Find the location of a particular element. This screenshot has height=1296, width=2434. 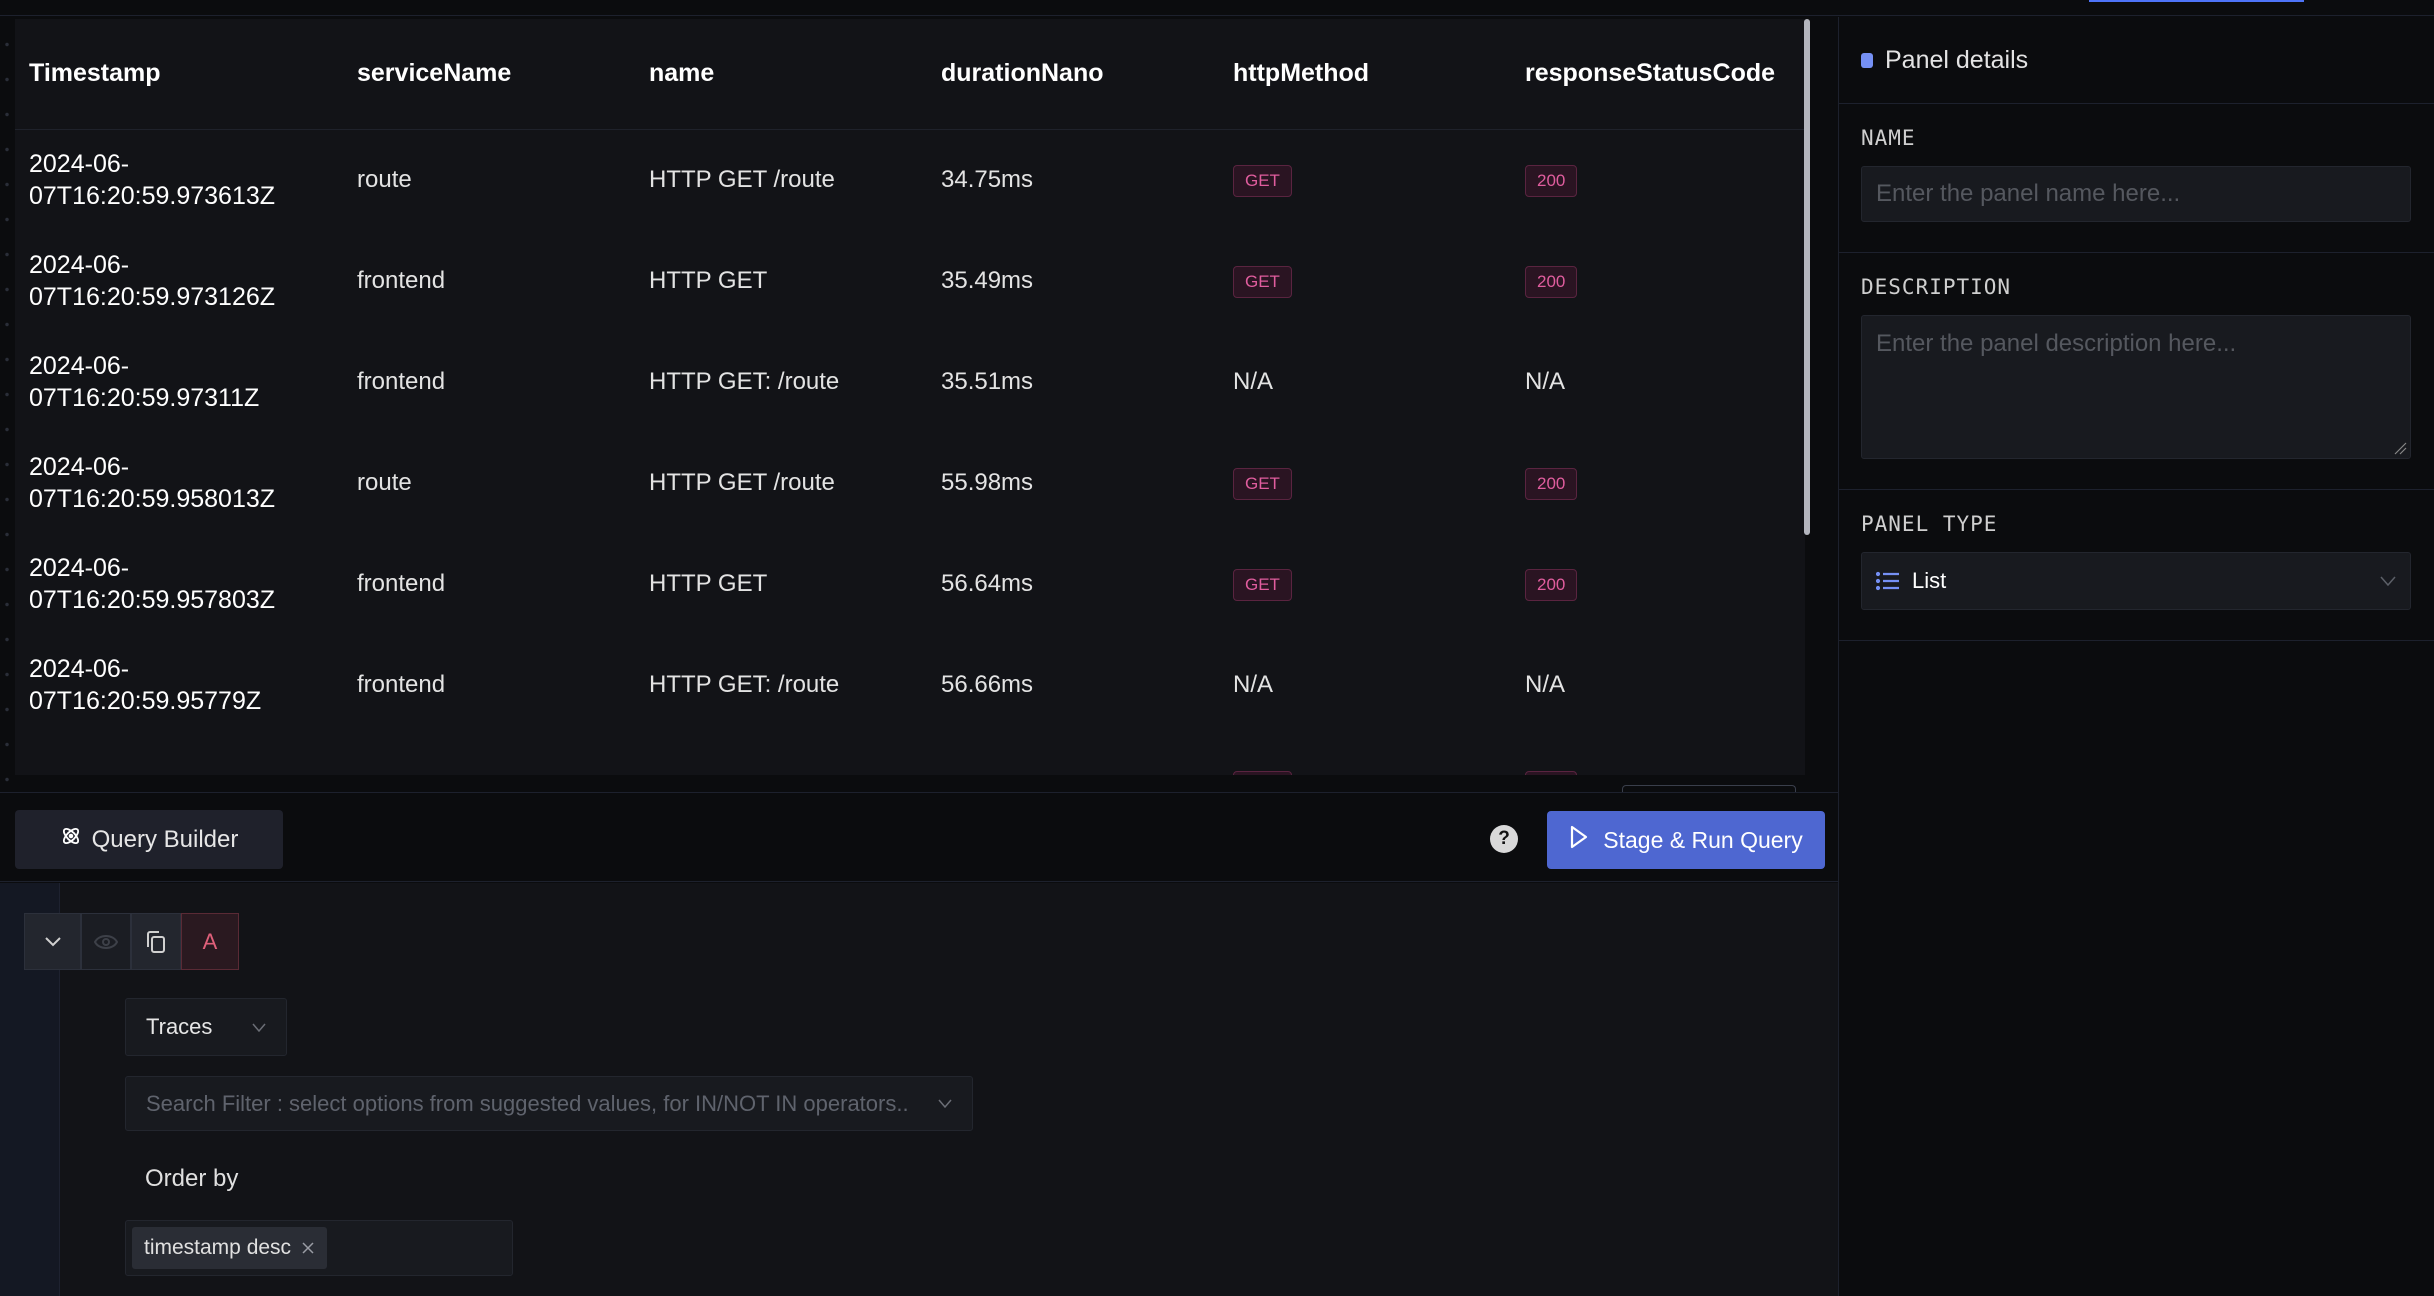

panel-type-section: PANEL TYPE List is located at coordinates (2136, 565).